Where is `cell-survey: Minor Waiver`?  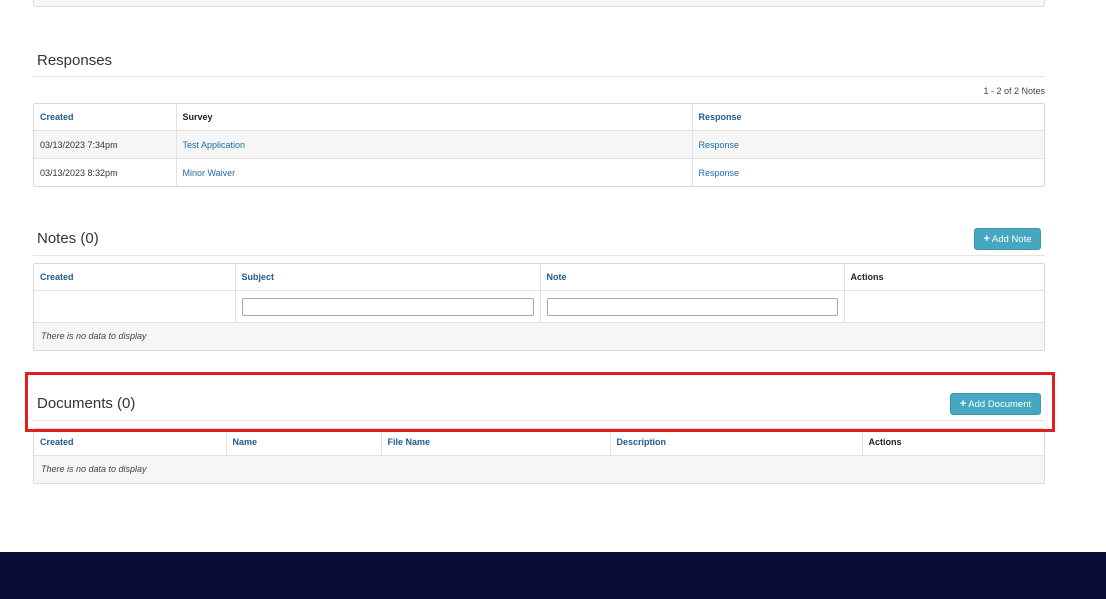
cell-survey: Minor Waiver is located at coordinates (434, 172).